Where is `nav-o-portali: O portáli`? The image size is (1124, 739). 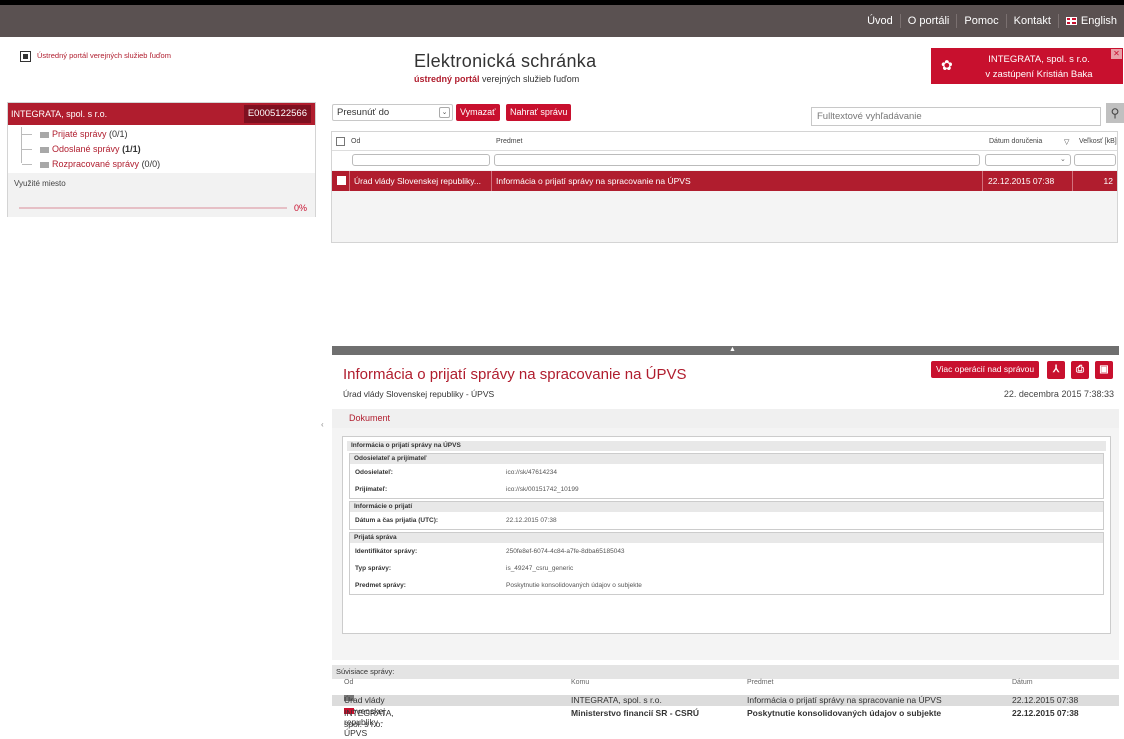
nav-o-portali: O portáli is located at coordinates (928, 21).